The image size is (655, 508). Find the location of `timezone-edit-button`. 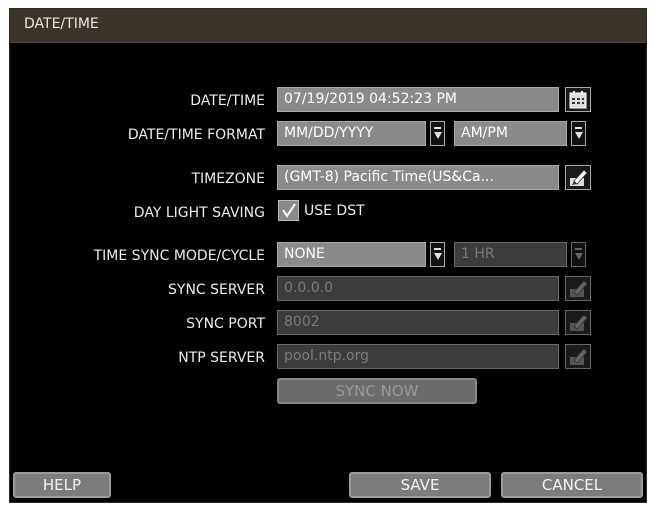

timezone-edit-button is located at coordinates (578, 177).